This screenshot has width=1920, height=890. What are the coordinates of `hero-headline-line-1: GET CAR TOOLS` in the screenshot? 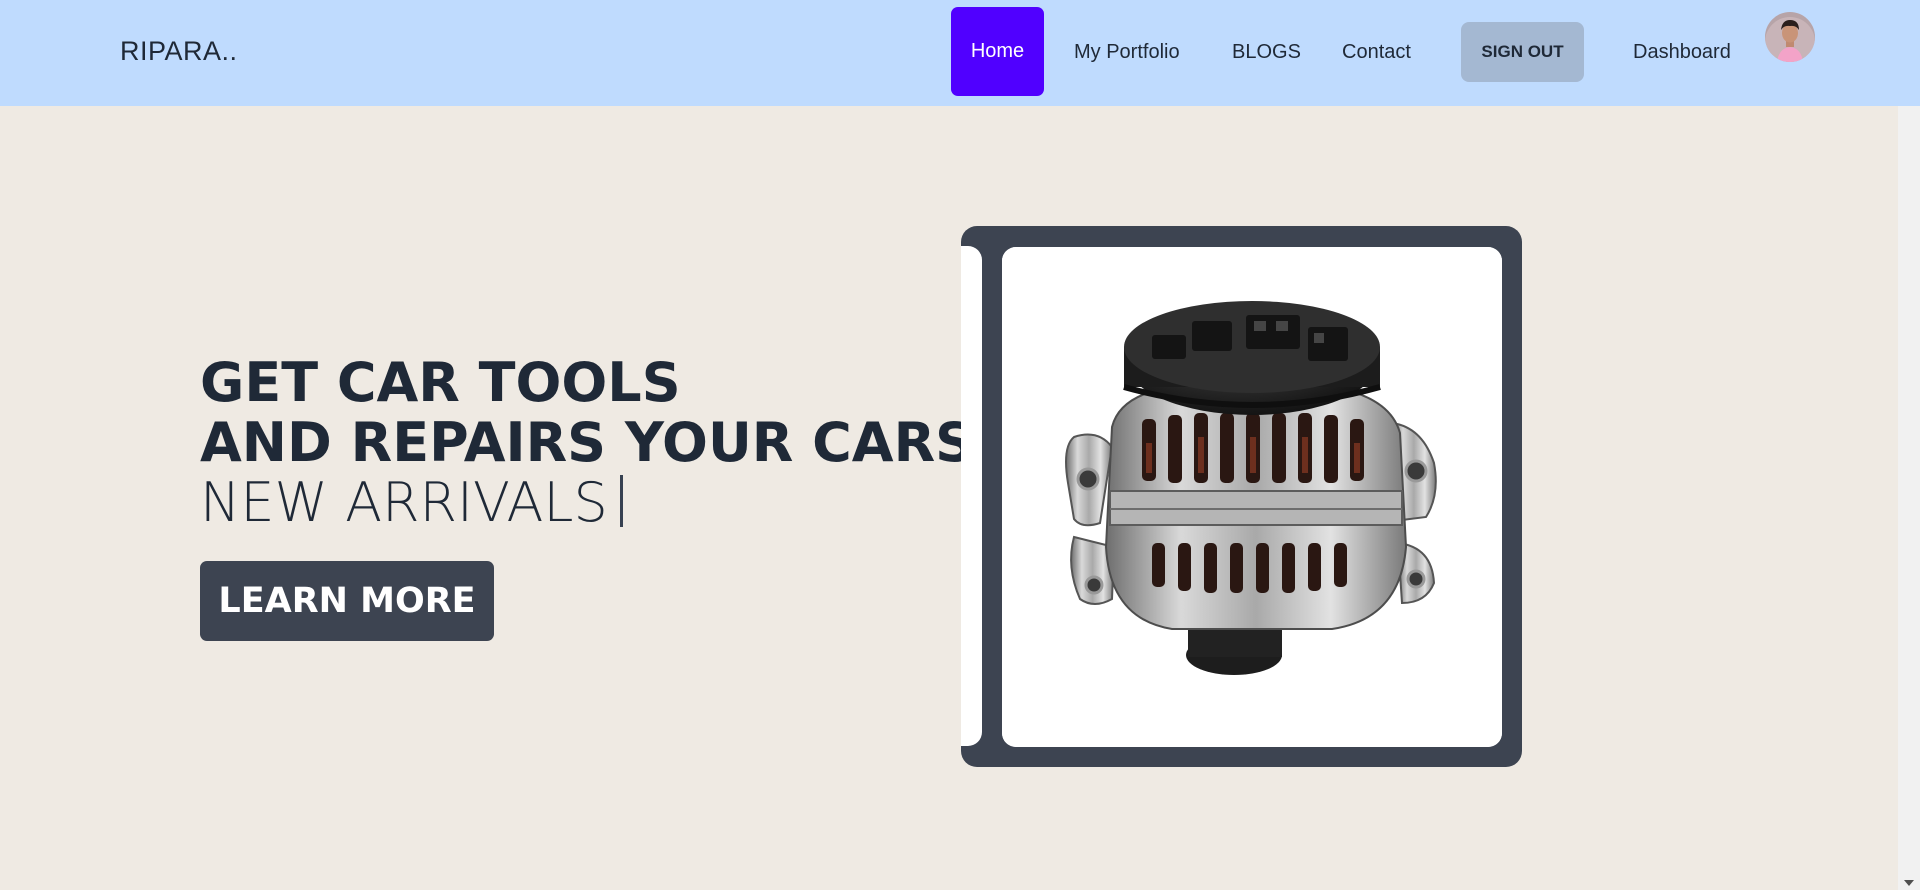 It's located at (440, 382).